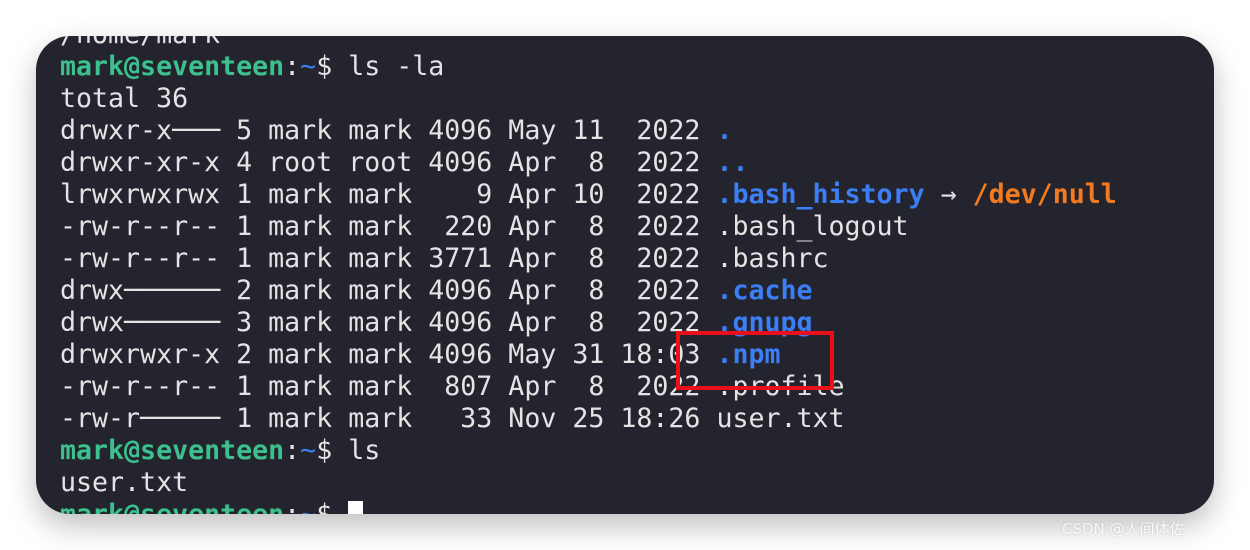 The width and height of the screenshot is (1250, 550). I want to click on terminal-text: drwxr-xr-x 4 root root 4096 Apr 8 2022, so click(388, 162).